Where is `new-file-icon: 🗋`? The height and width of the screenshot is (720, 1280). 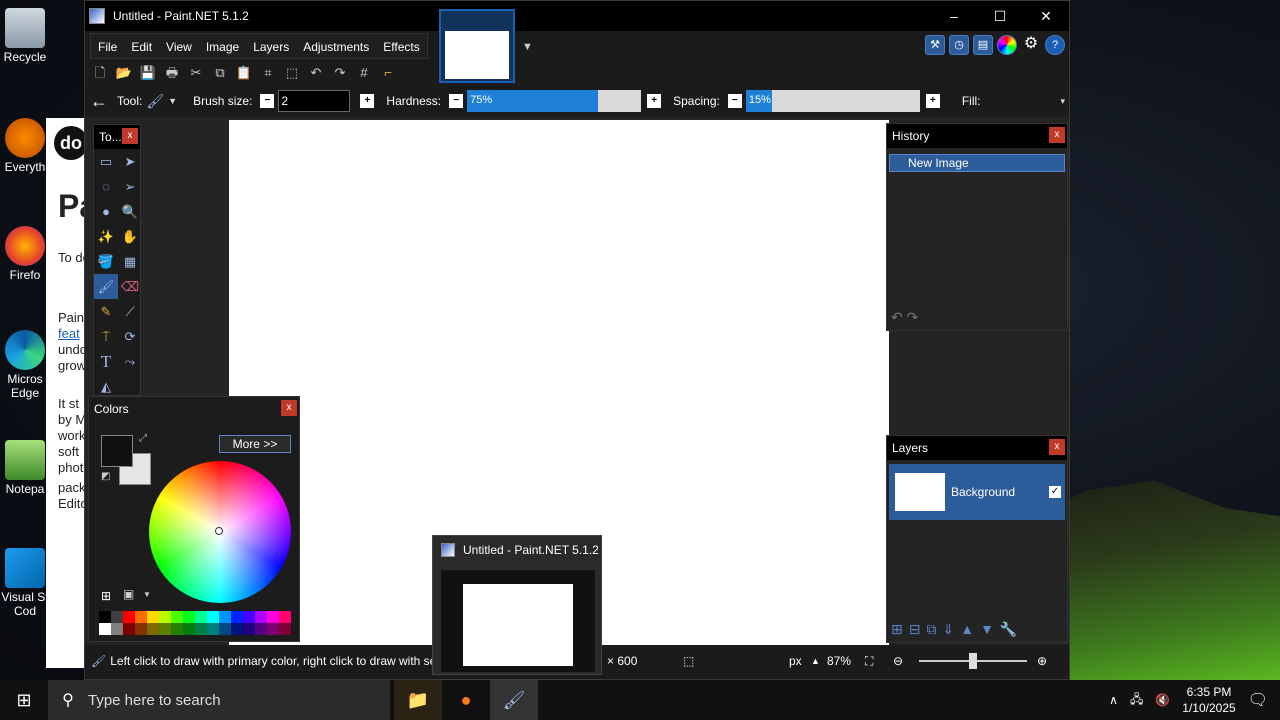 new-file-icon: 🗋 is located at coordinates (100, 73).